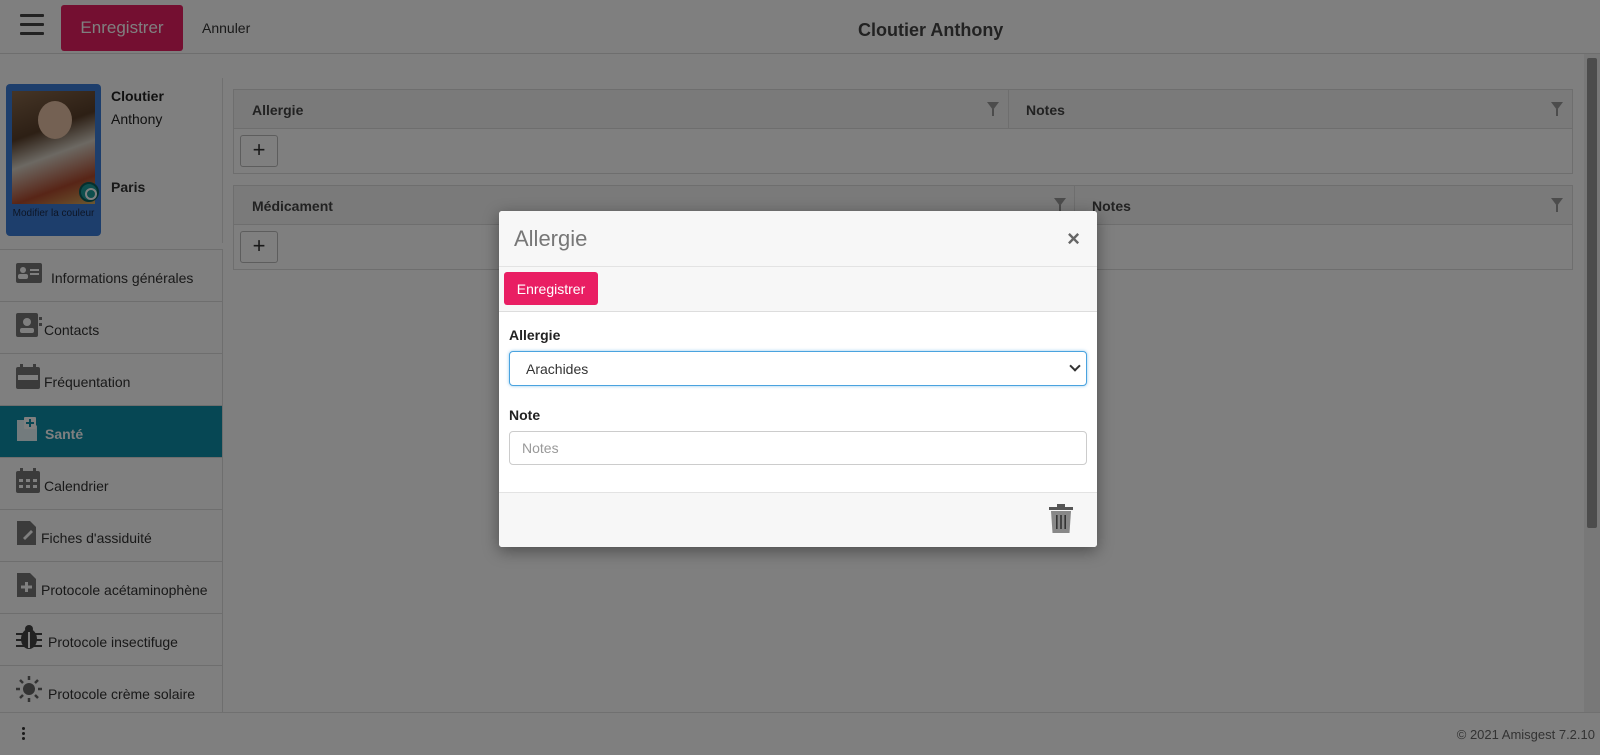 The height and width of the screenshot is (755, 1600). Describe the element at coordinates (535, 335) in the screenshot. I see `allergy-field-label: Allergie` at that location.